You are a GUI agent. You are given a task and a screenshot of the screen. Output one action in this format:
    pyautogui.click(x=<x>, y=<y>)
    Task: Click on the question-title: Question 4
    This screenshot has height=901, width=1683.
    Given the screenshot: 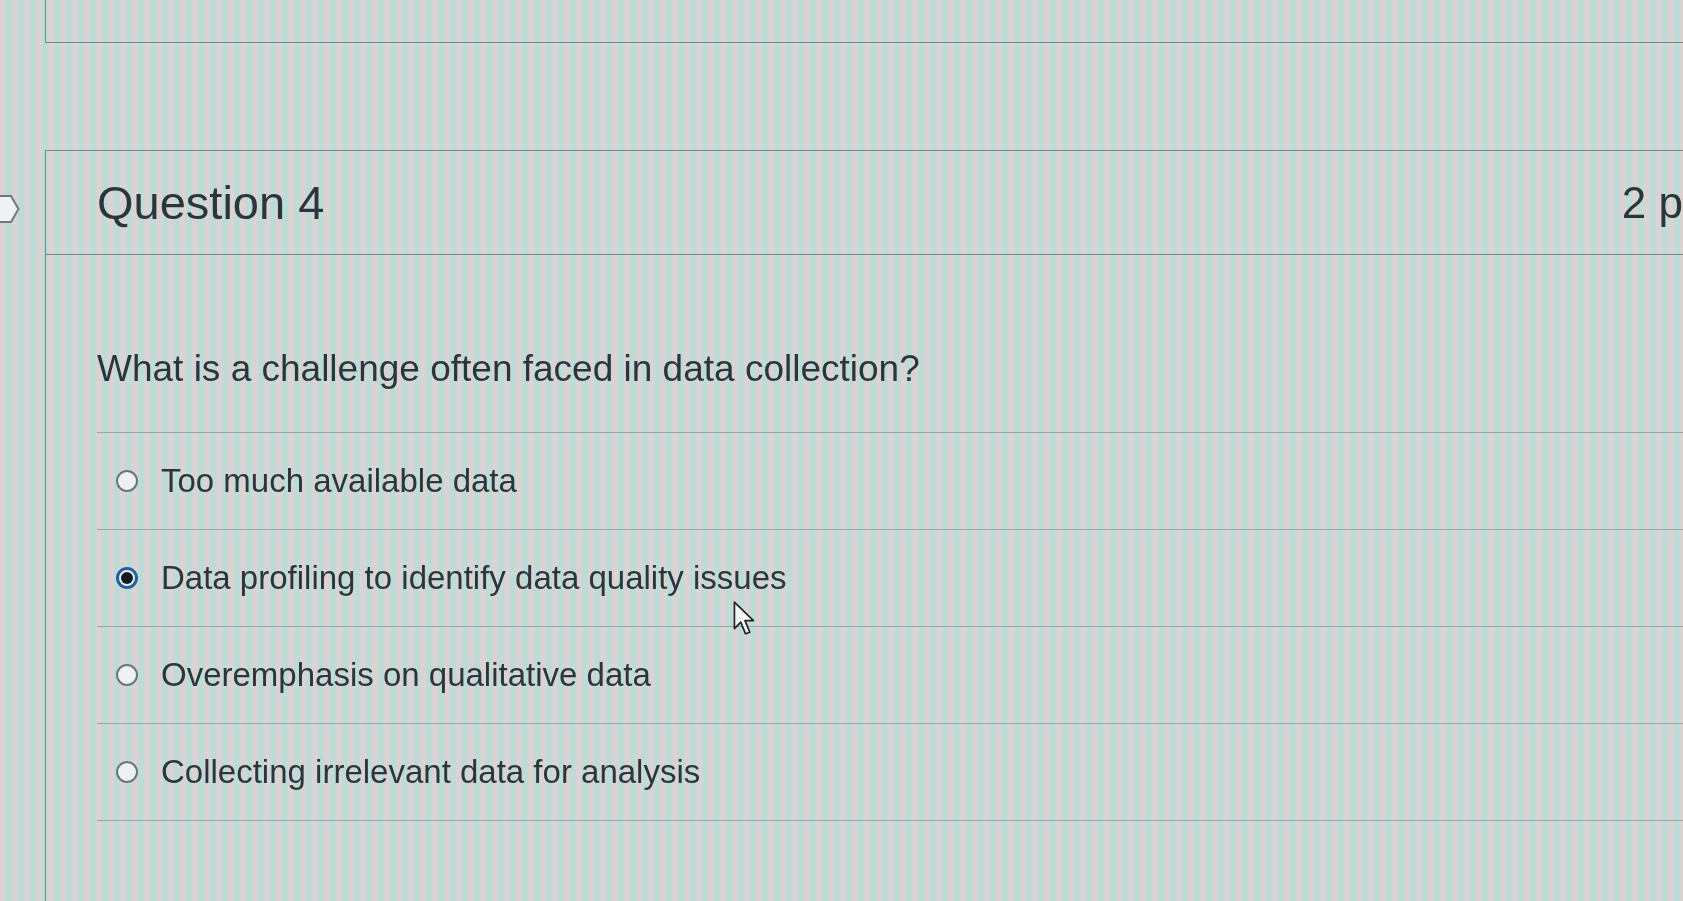 What is the action you would take?
    pyautogui.click(x=211, y=202)
    